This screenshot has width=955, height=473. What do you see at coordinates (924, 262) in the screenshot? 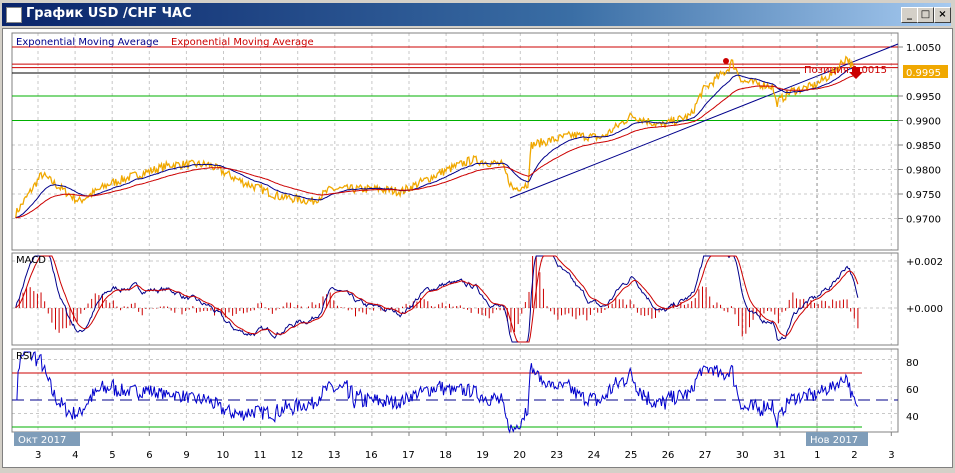
I see `macd-tick: +0.002` at bounding box center [924, 262].